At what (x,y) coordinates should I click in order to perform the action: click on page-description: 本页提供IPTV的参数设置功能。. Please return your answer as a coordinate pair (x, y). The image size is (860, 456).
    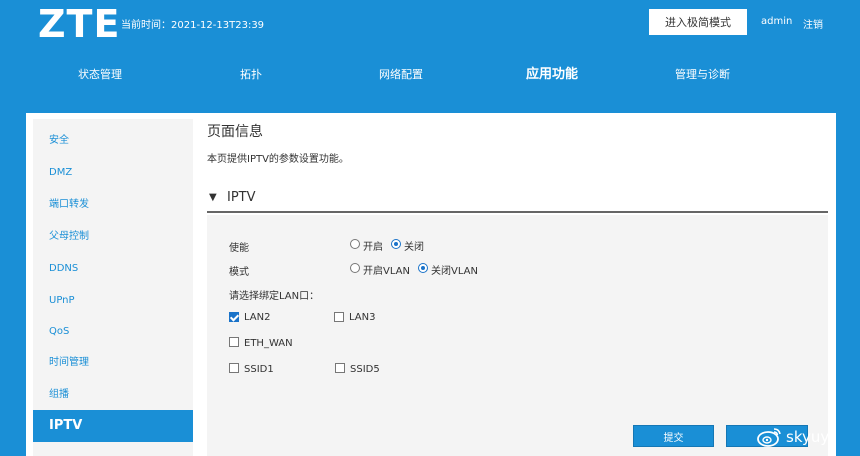
    Looking at the image, I should click on (278, 159).